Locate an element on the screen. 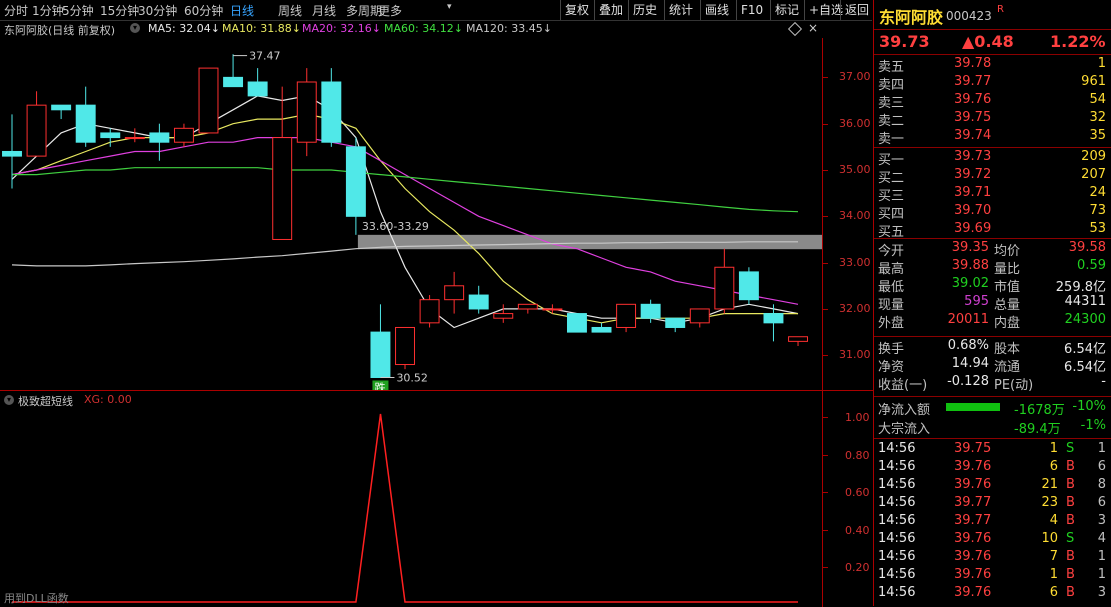 This screenshot has width=1111, height=607. axis-label: 35.00 is located at coordinates (855, 169).